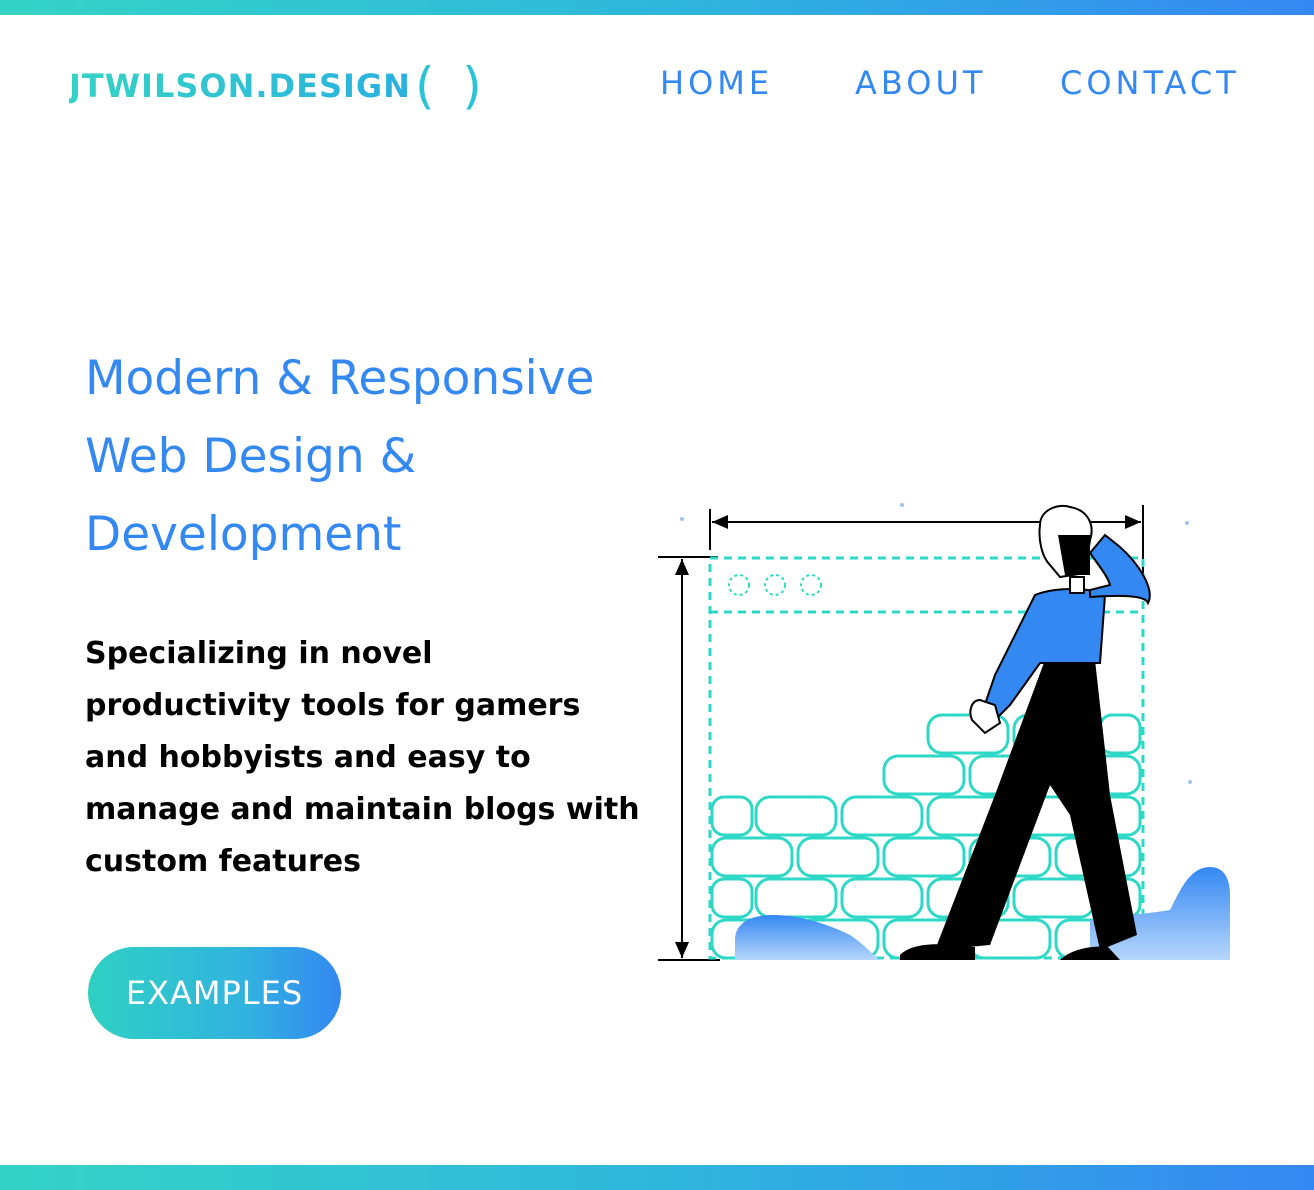 The width and height of the screenshot is (1314, 1190). I want to click on nav-home-link: HOME, so click(716, 83).